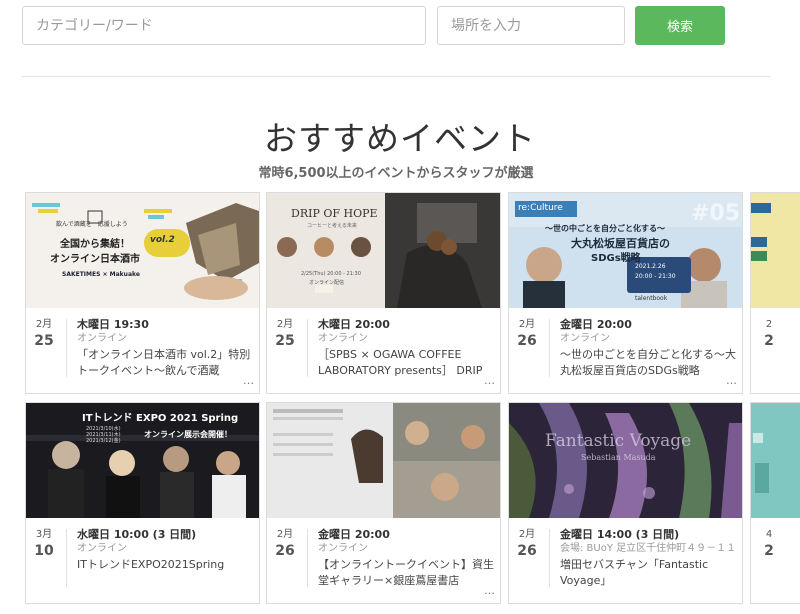 Image resolution: width=800 pixels, height=614 pixels. Describe the element at coordinates (400, 138) in the screenshot. I see `section-title: おすすめイベント` at that location.